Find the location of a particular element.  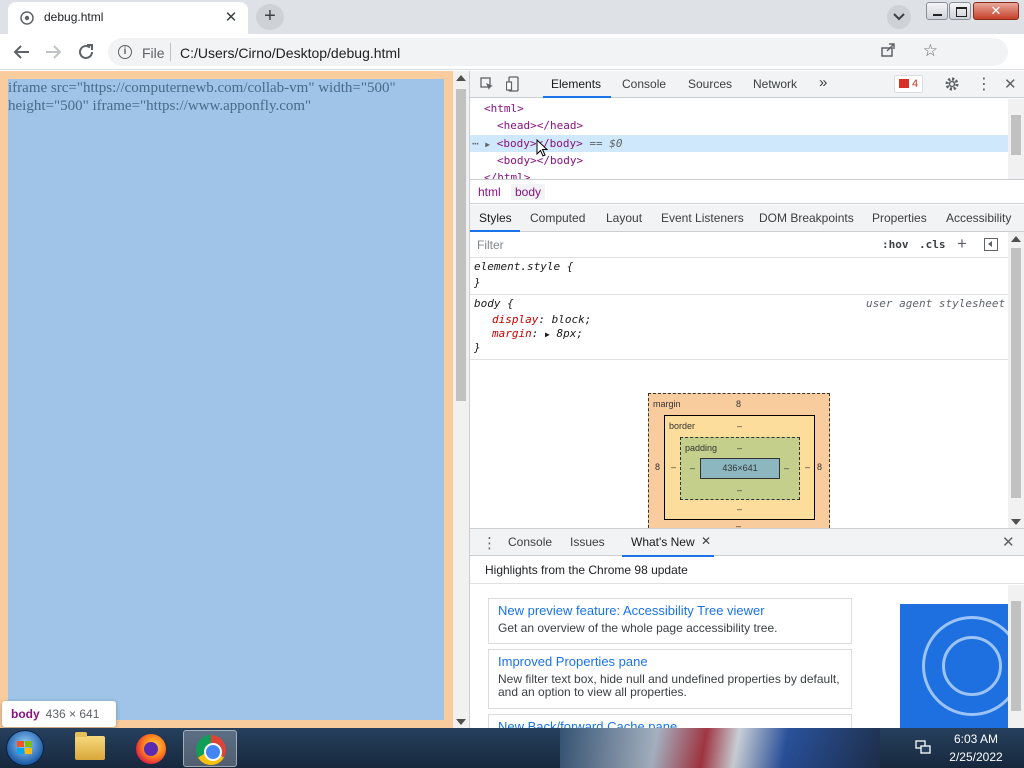

tab-elements: Elements is located at coordinates (576, 84).